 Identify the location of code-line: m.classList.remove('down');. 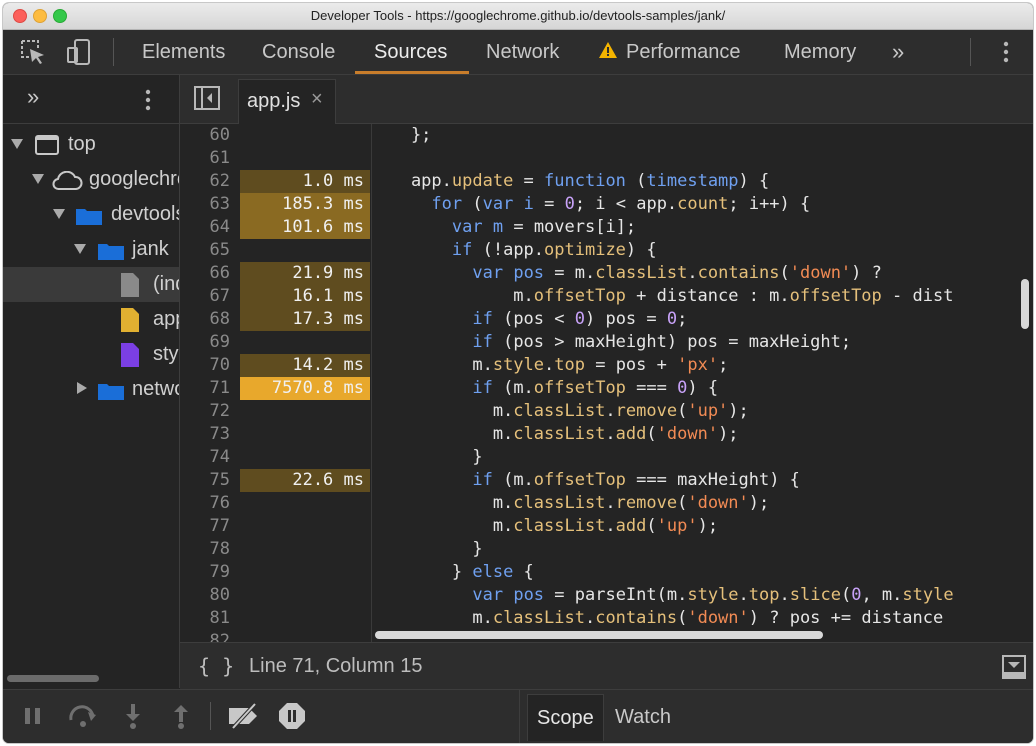
(570, 503).